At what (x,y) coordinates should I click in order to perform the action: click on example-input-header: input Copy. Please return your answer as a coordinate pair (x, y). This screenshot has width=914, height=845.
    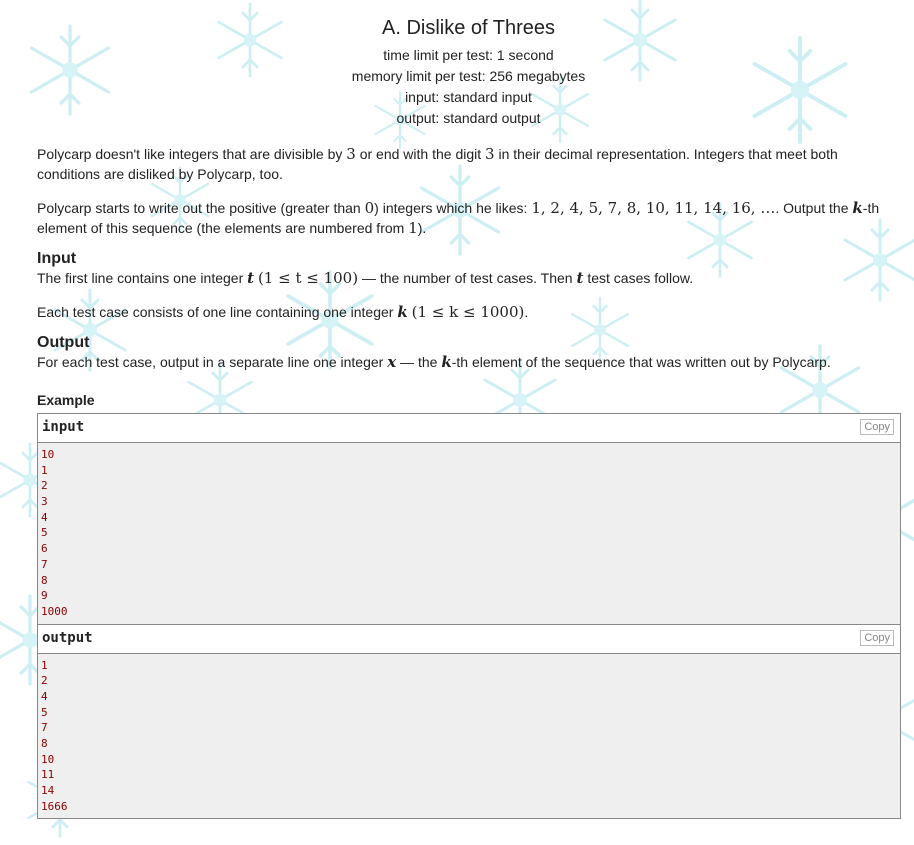
    Looking at the image, I should click on (469, 428).